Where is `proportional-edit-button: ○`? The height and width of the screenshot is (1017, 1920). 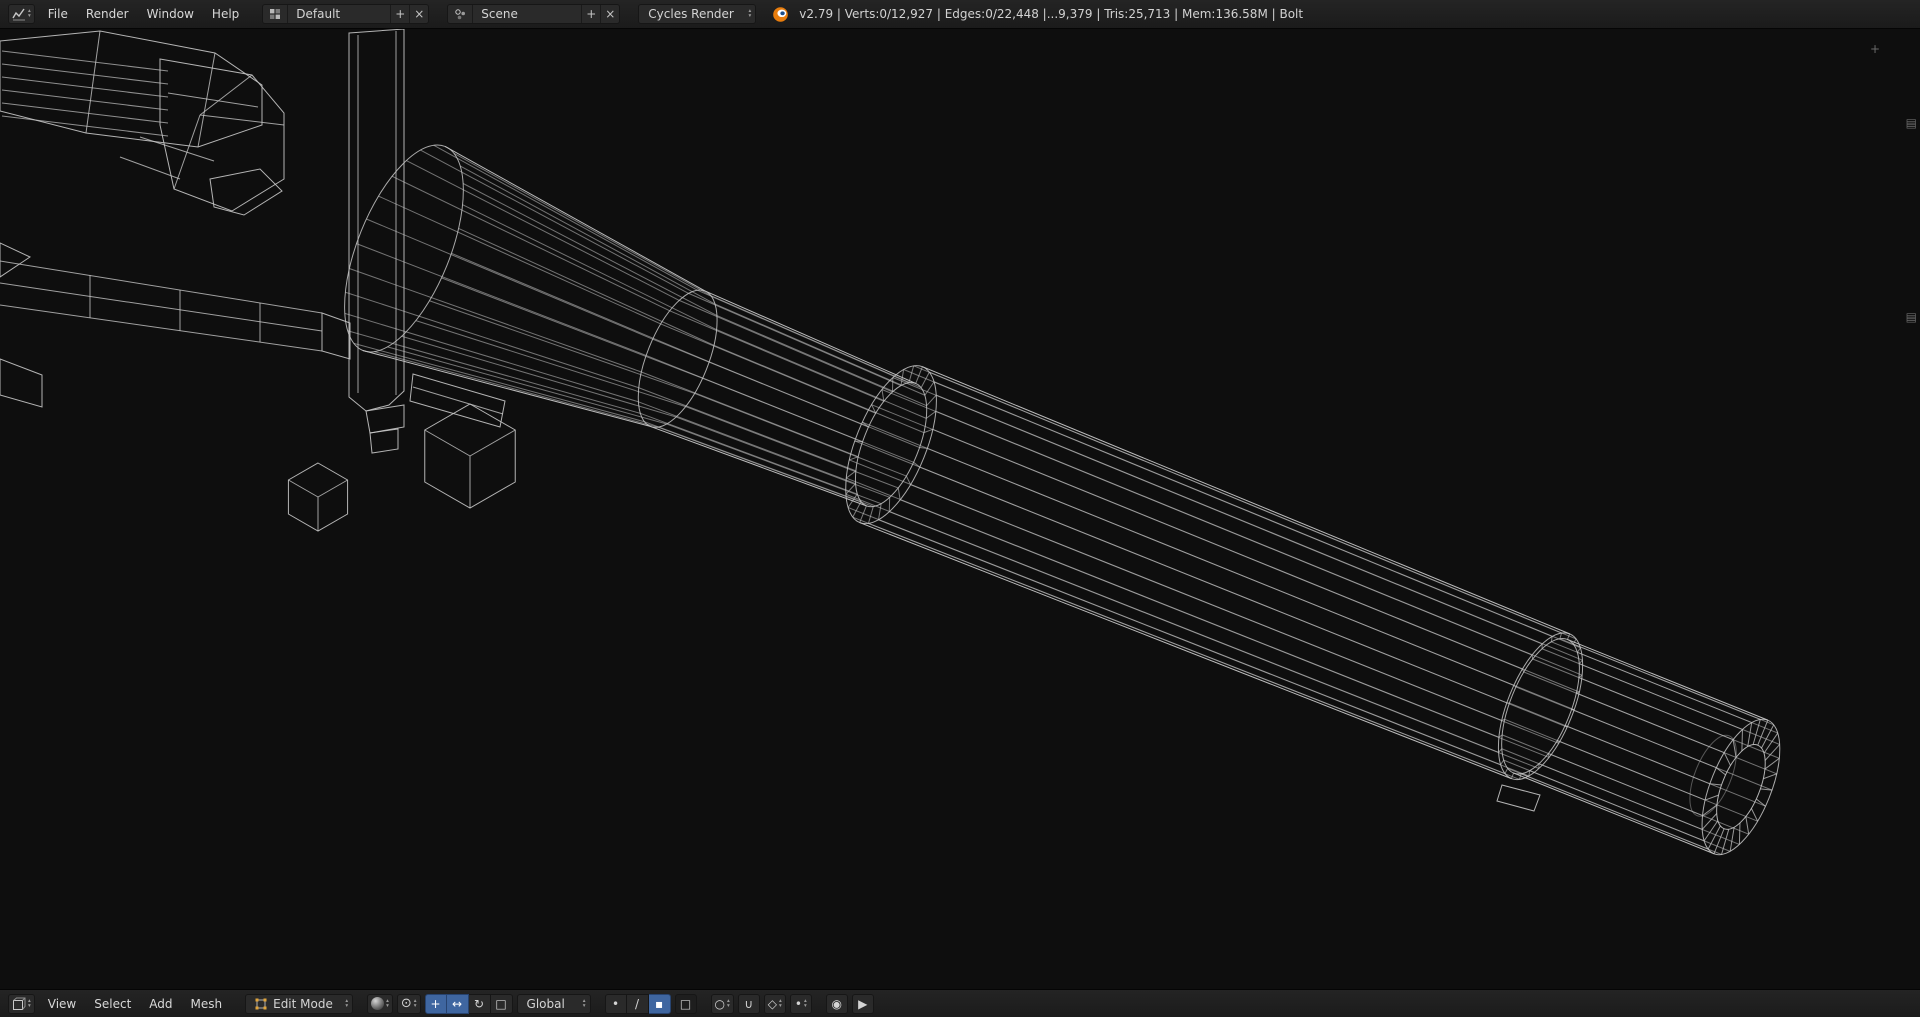
proportional-edit-button: ○ is located at coordinates (722, 1003).